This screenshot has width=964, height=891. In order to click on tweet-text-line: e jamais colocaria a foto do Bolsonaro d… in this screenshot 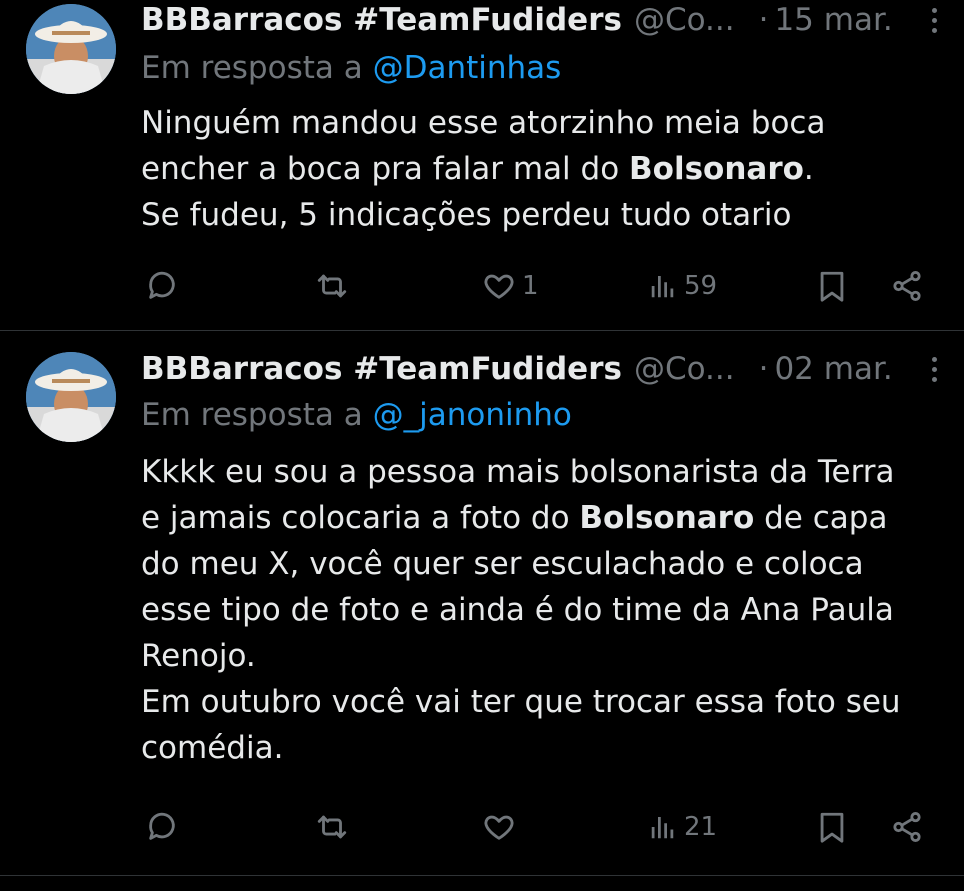, I will do `click(542, 518)`.